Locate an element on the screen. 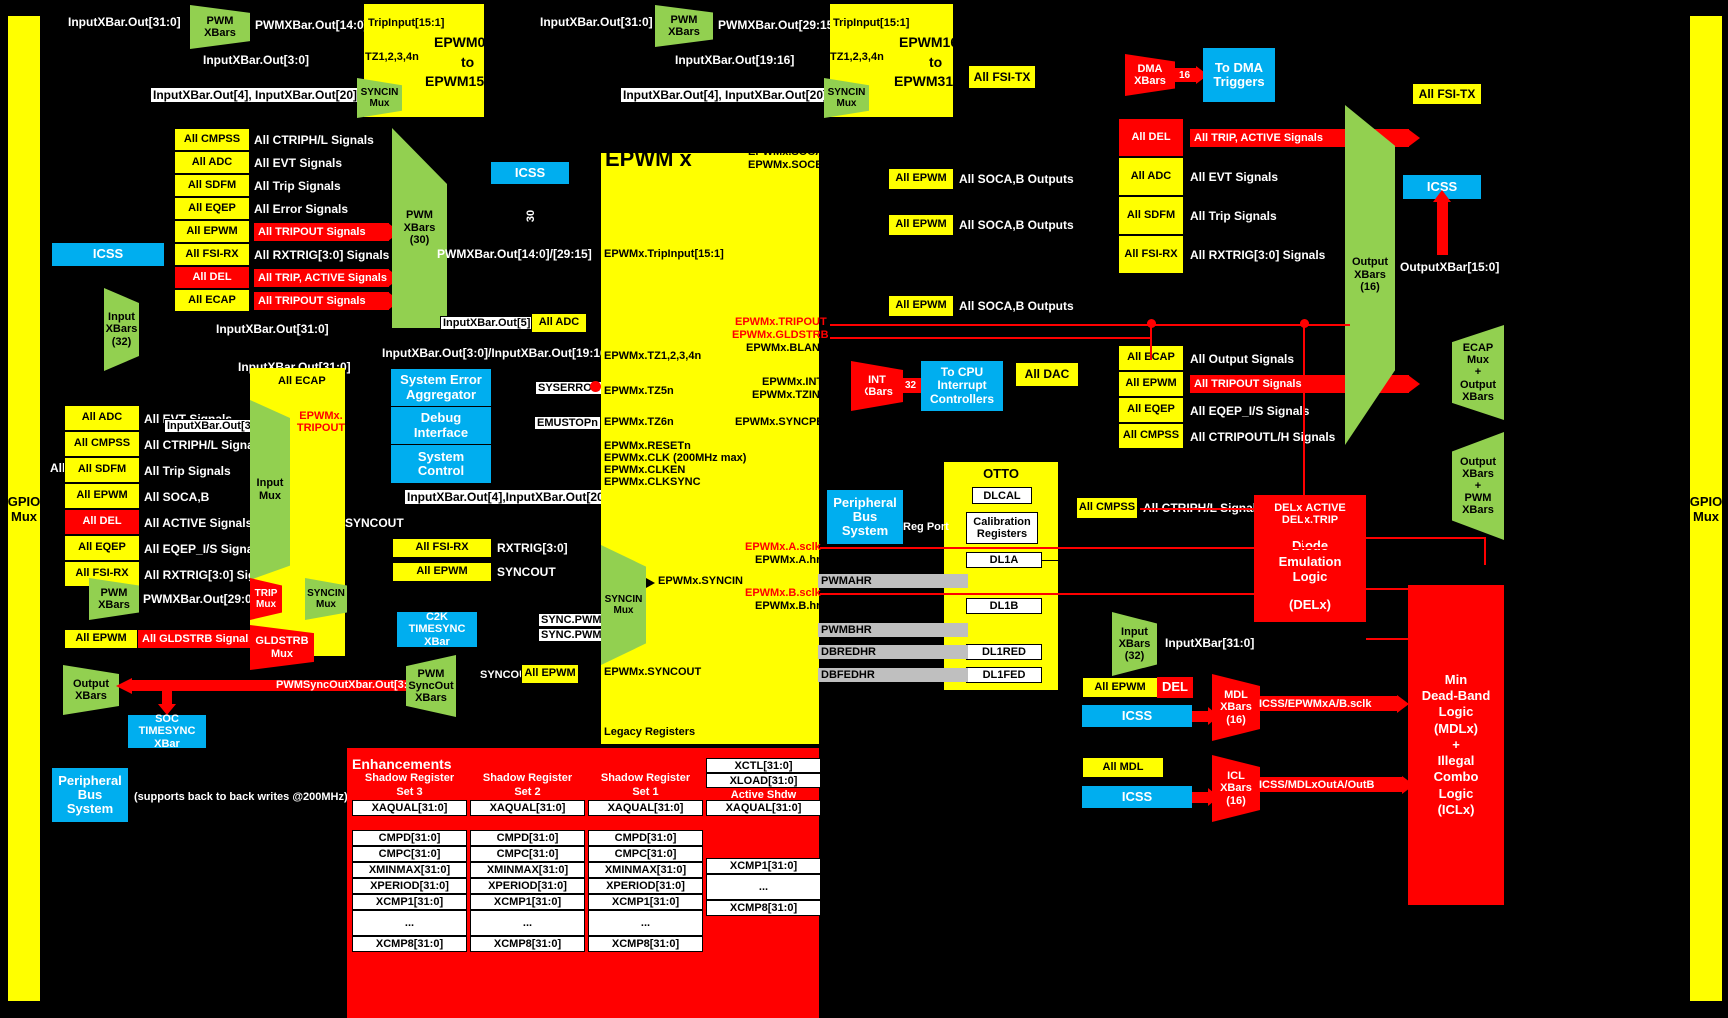  label-epwmx-syncout: EPWMx.SYNCOUT is located at coordinates (653, 672).